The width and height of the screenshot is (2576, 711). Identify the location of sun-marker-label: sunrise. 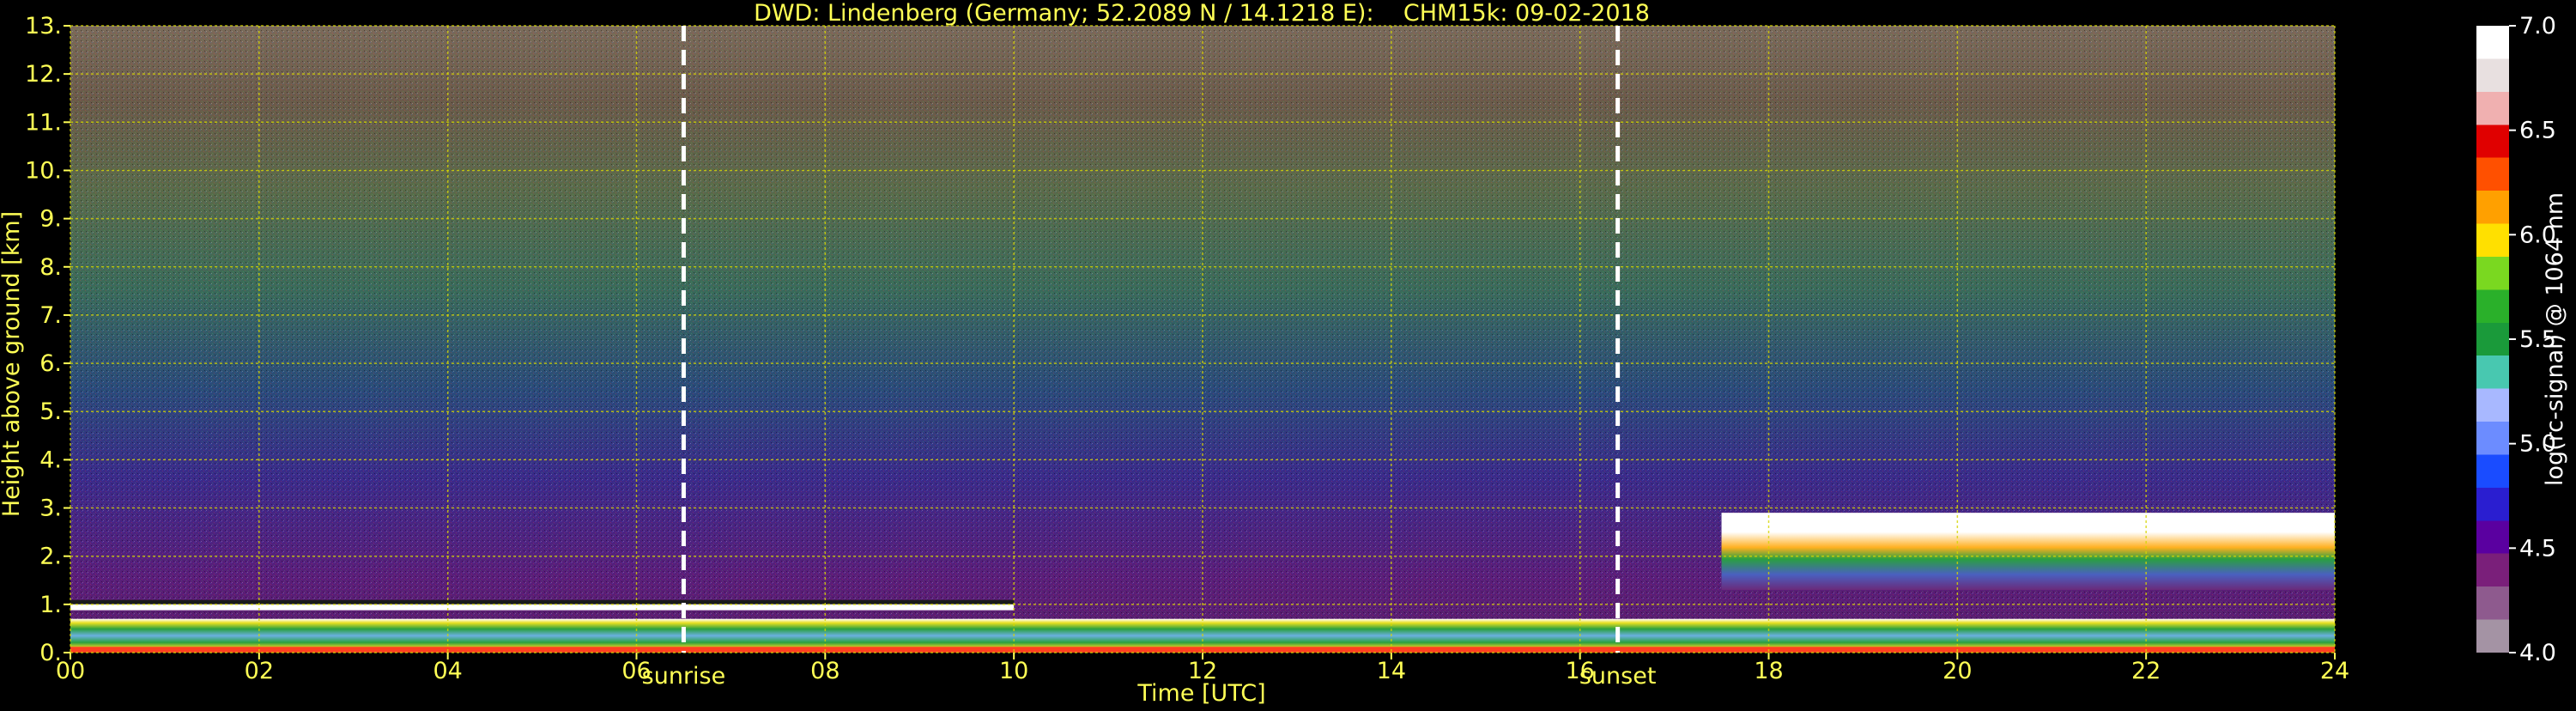
(684, 676).